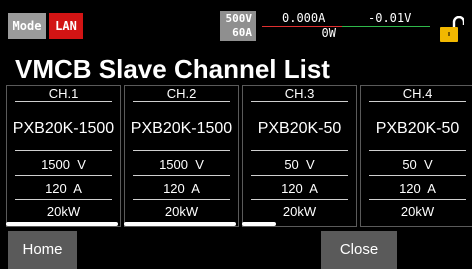 This screenshot has height=269, width=472. What do you see at coordinates (242, 32) in the screenshot?
I see `current-limit: 60A` at bounding box center [242, 32].